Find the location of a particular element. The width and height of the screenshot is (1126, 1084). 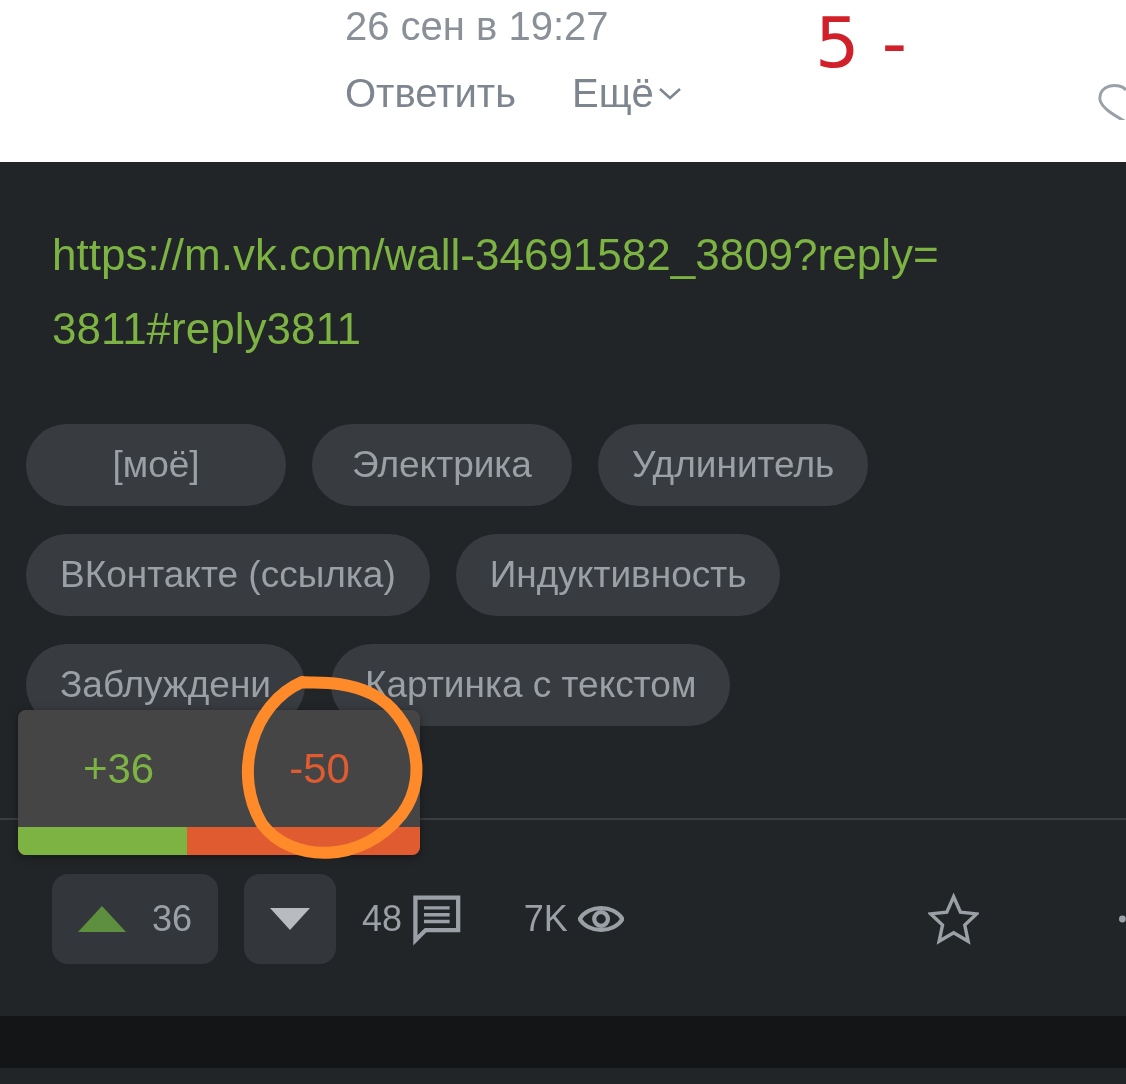

comment-count: 48 is located at coordinates (382, 919).